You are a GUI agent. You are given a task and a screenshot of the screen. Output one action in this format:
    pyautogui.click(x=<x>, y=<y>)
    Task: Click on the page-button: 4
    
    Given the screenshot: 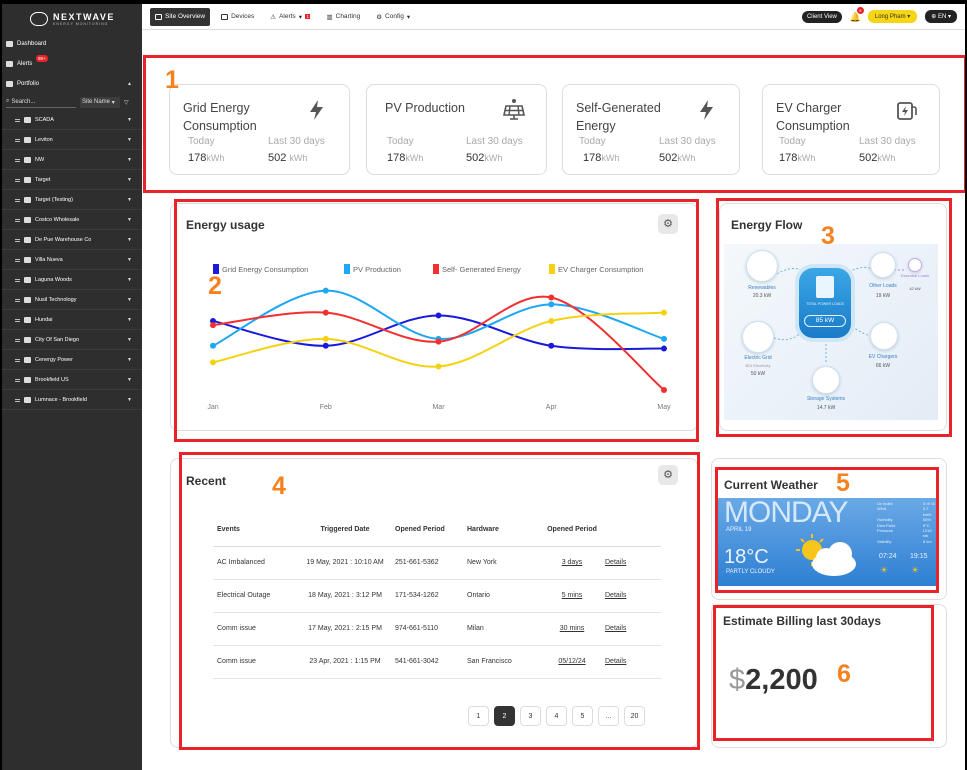 What is the action you would take?
    pyautogui.click(x=556, y=716)
    